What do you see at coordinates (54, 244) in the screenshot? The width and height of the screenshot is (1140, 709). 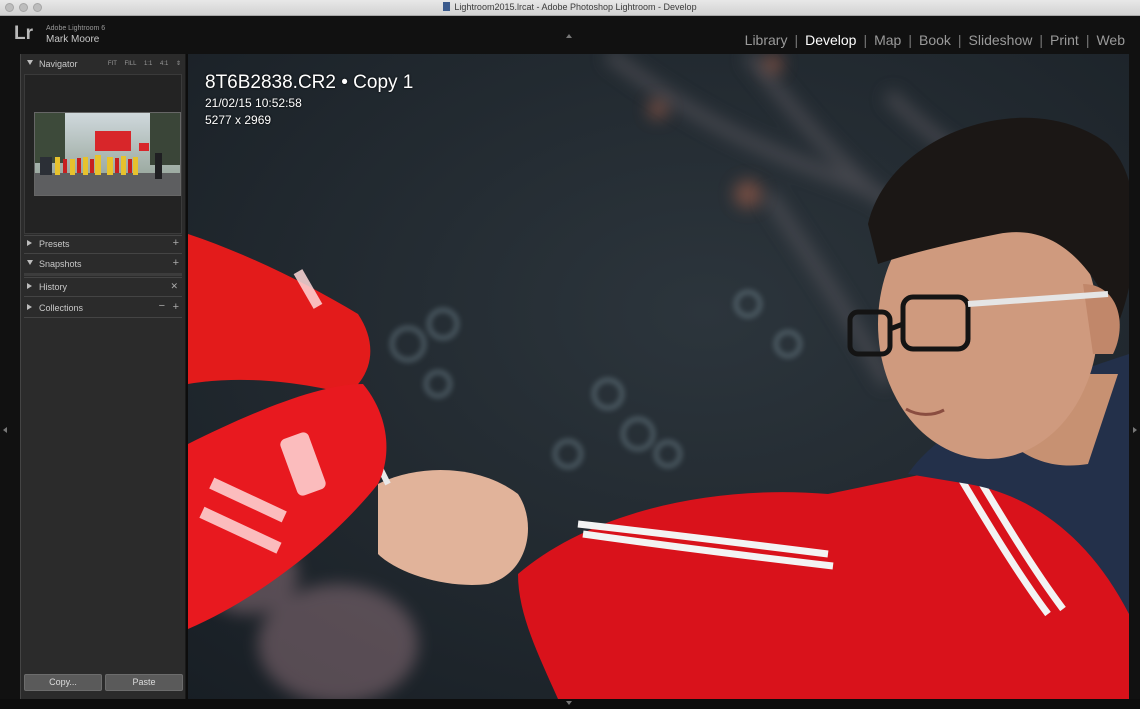 I see `presets-label: Presets` at bounding box center [54, 244].